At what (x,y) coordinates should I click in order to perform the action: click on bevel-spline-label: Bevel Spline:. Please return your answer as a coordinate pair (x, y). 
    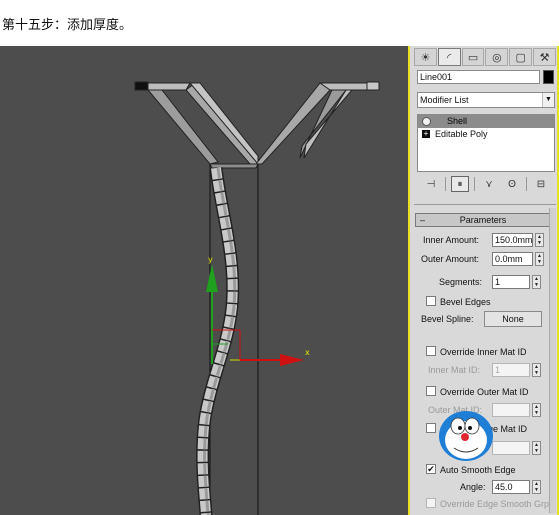
    Looking at the image, I should click on (447, 319).